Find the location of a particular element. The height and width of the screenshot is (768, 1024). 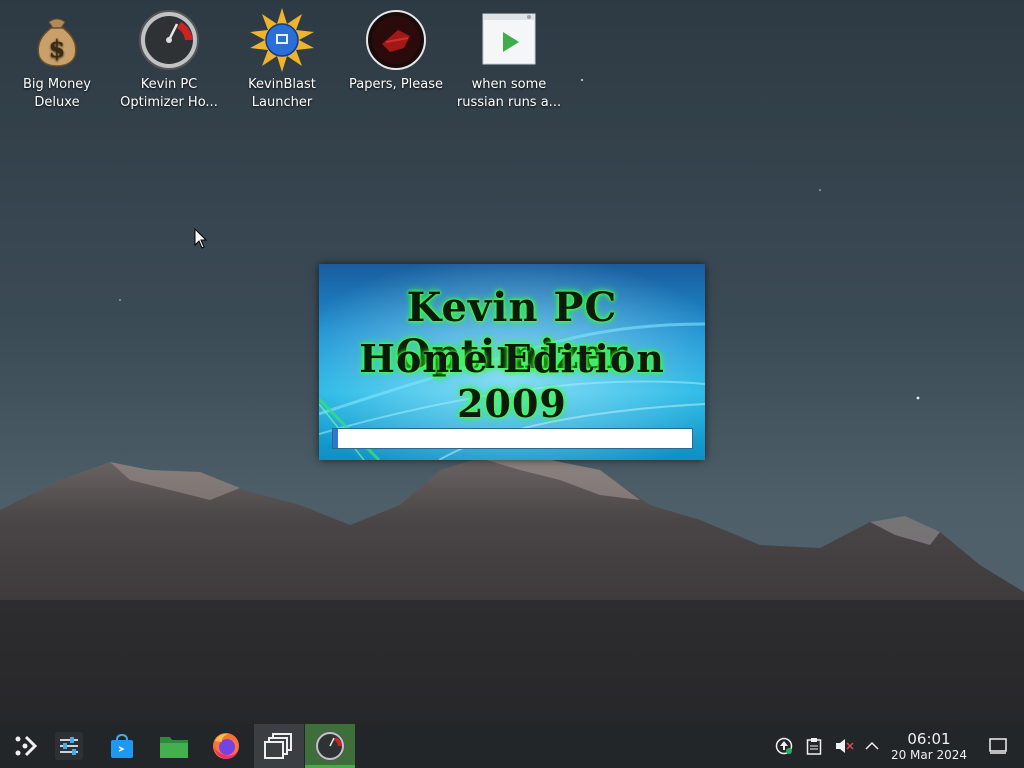

show-desktop-icon is located at coordinates (998, 746).